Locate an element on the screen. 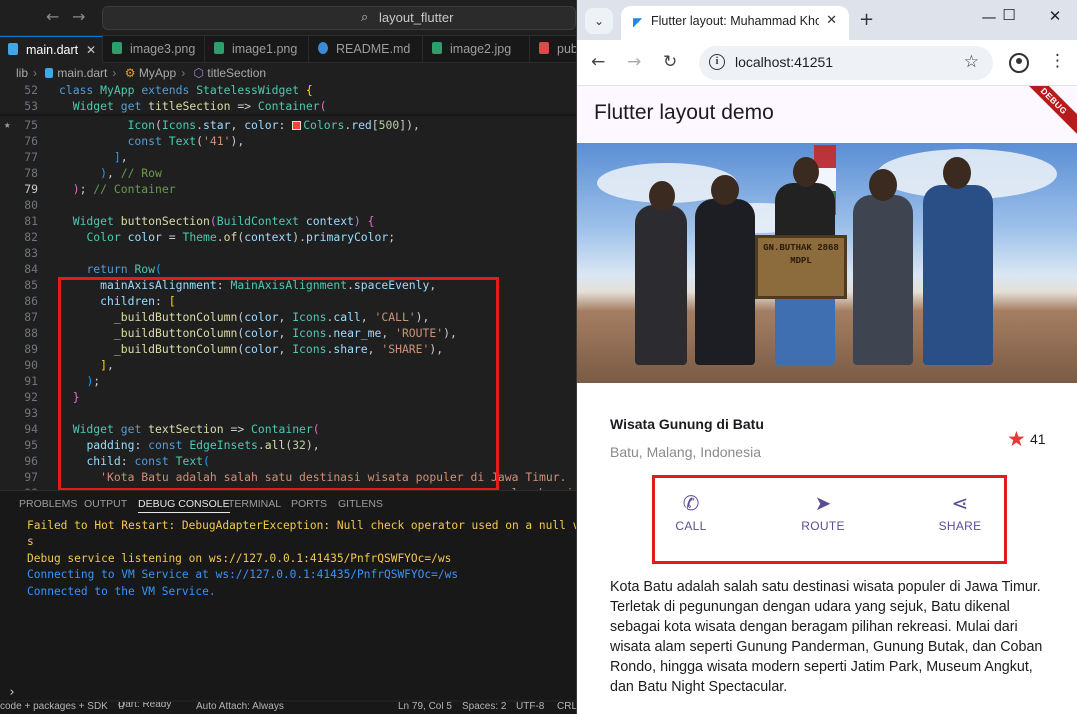 The image size is (1077, 714). tab-label: image3.png is located at coordinates (163, 49).